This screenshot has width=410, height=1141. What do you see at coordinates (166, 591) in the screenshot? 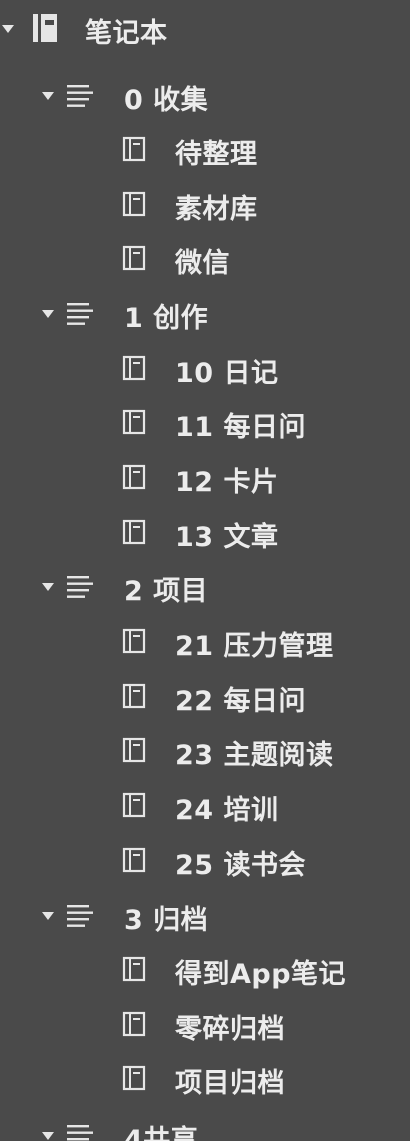
I see `stack-label: 2 项目` at bounding box center [166, 591].